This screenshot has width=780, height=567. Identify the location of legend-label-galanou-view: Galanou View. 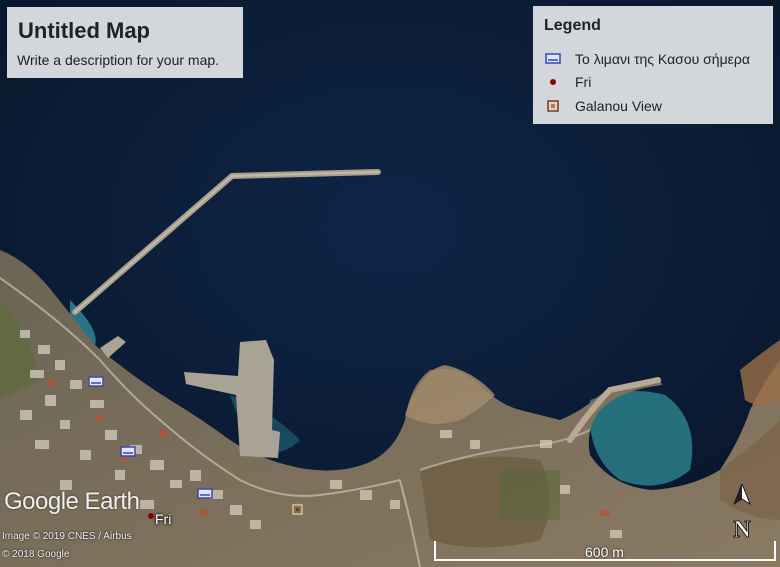
(618, 106).